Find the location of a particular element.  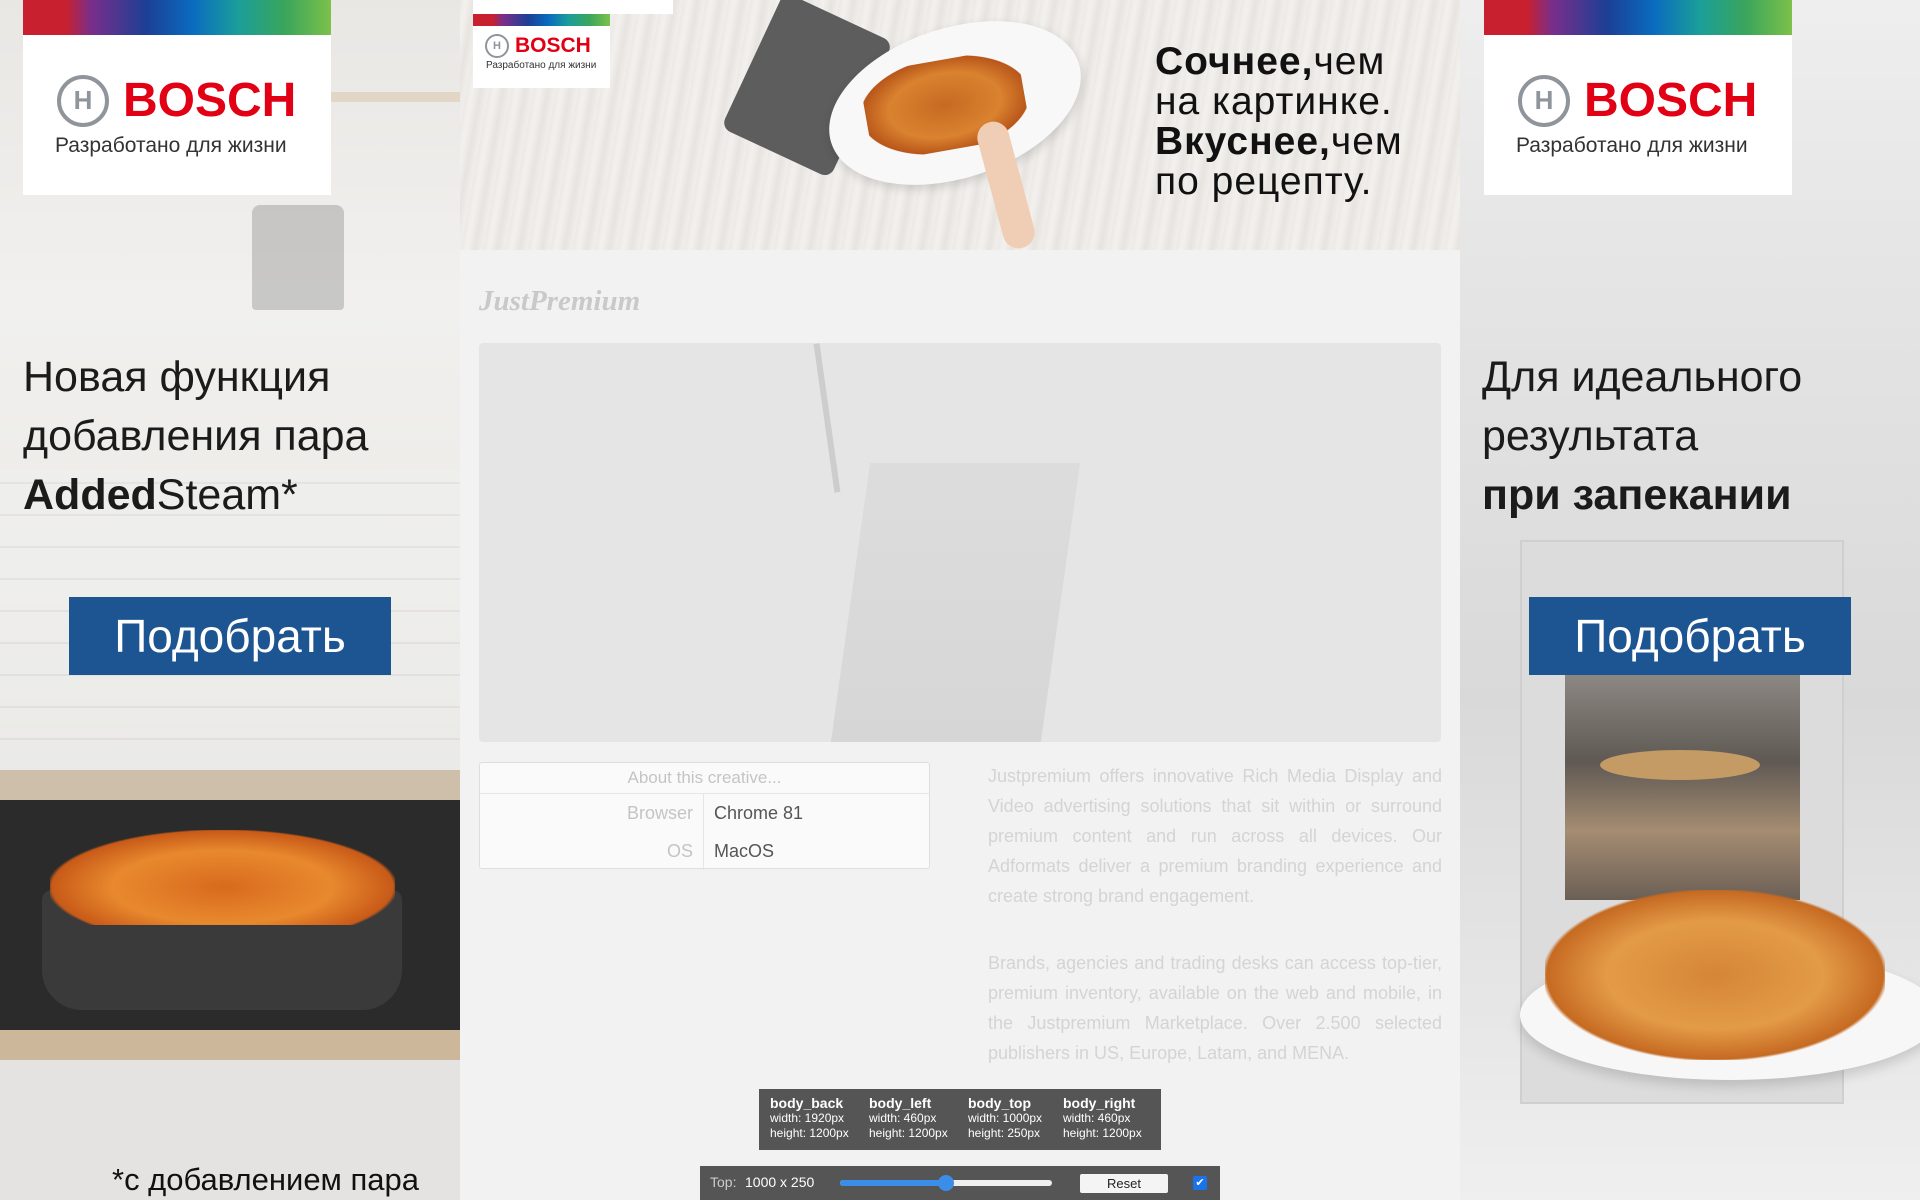

top-logo-tab-decor is located at coordinates (573, 7).